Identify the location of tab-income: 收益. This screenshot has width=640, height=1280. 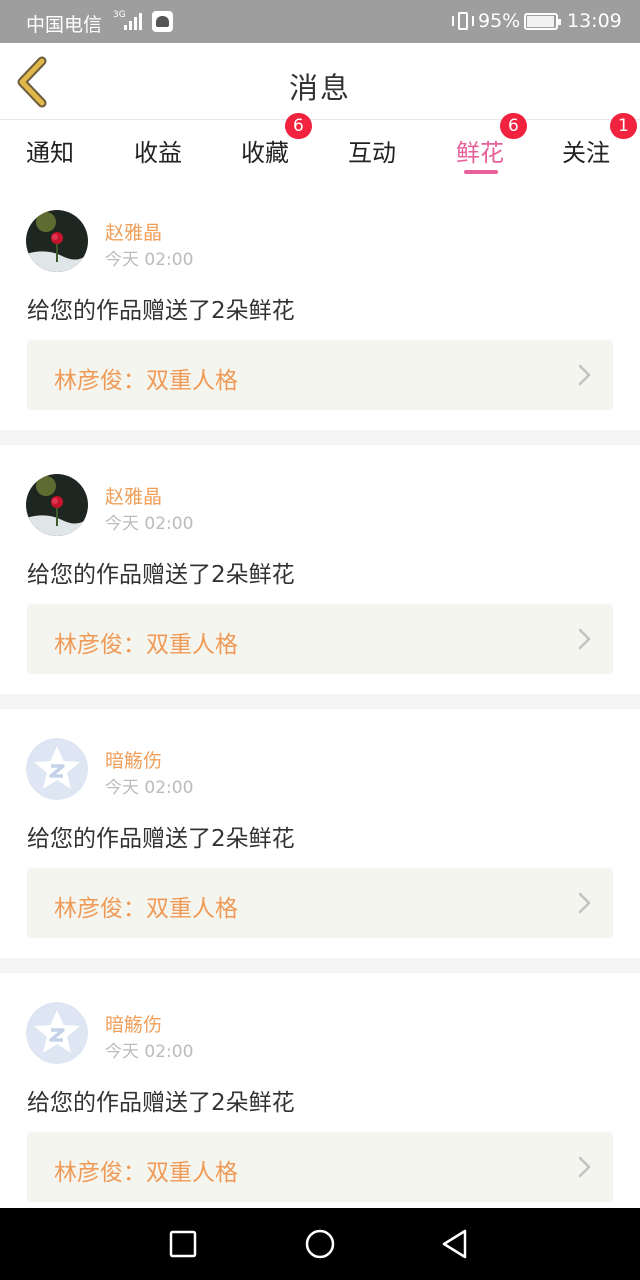
(158, 150).